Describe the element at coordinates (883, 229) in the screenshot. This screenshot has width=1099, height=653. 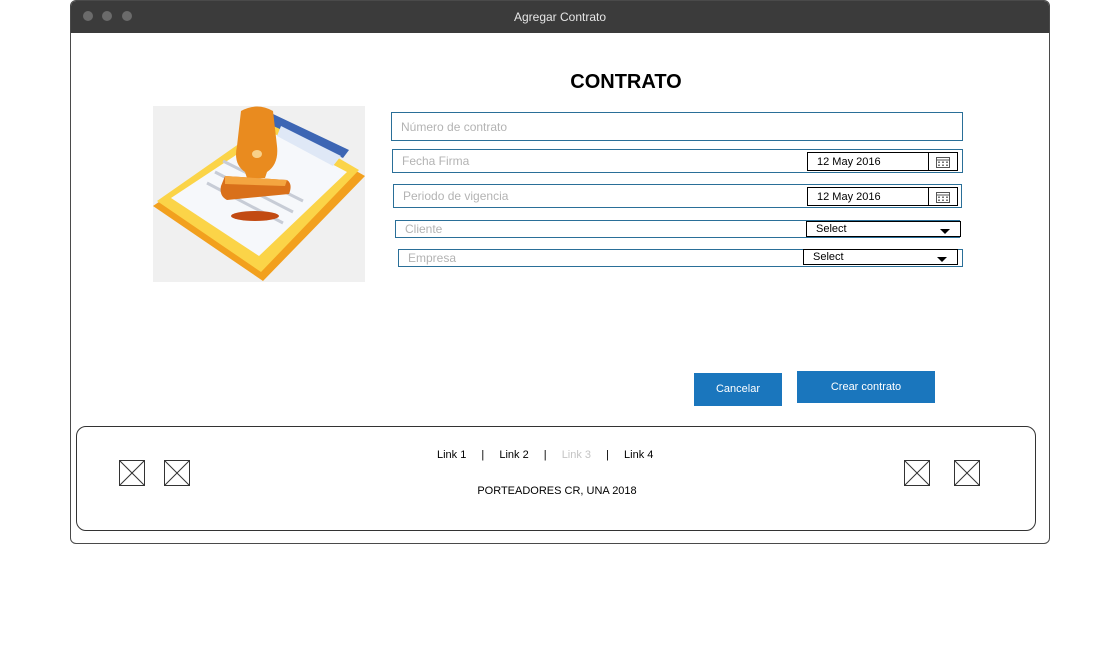
I see `cliente-select: Select` at that location.